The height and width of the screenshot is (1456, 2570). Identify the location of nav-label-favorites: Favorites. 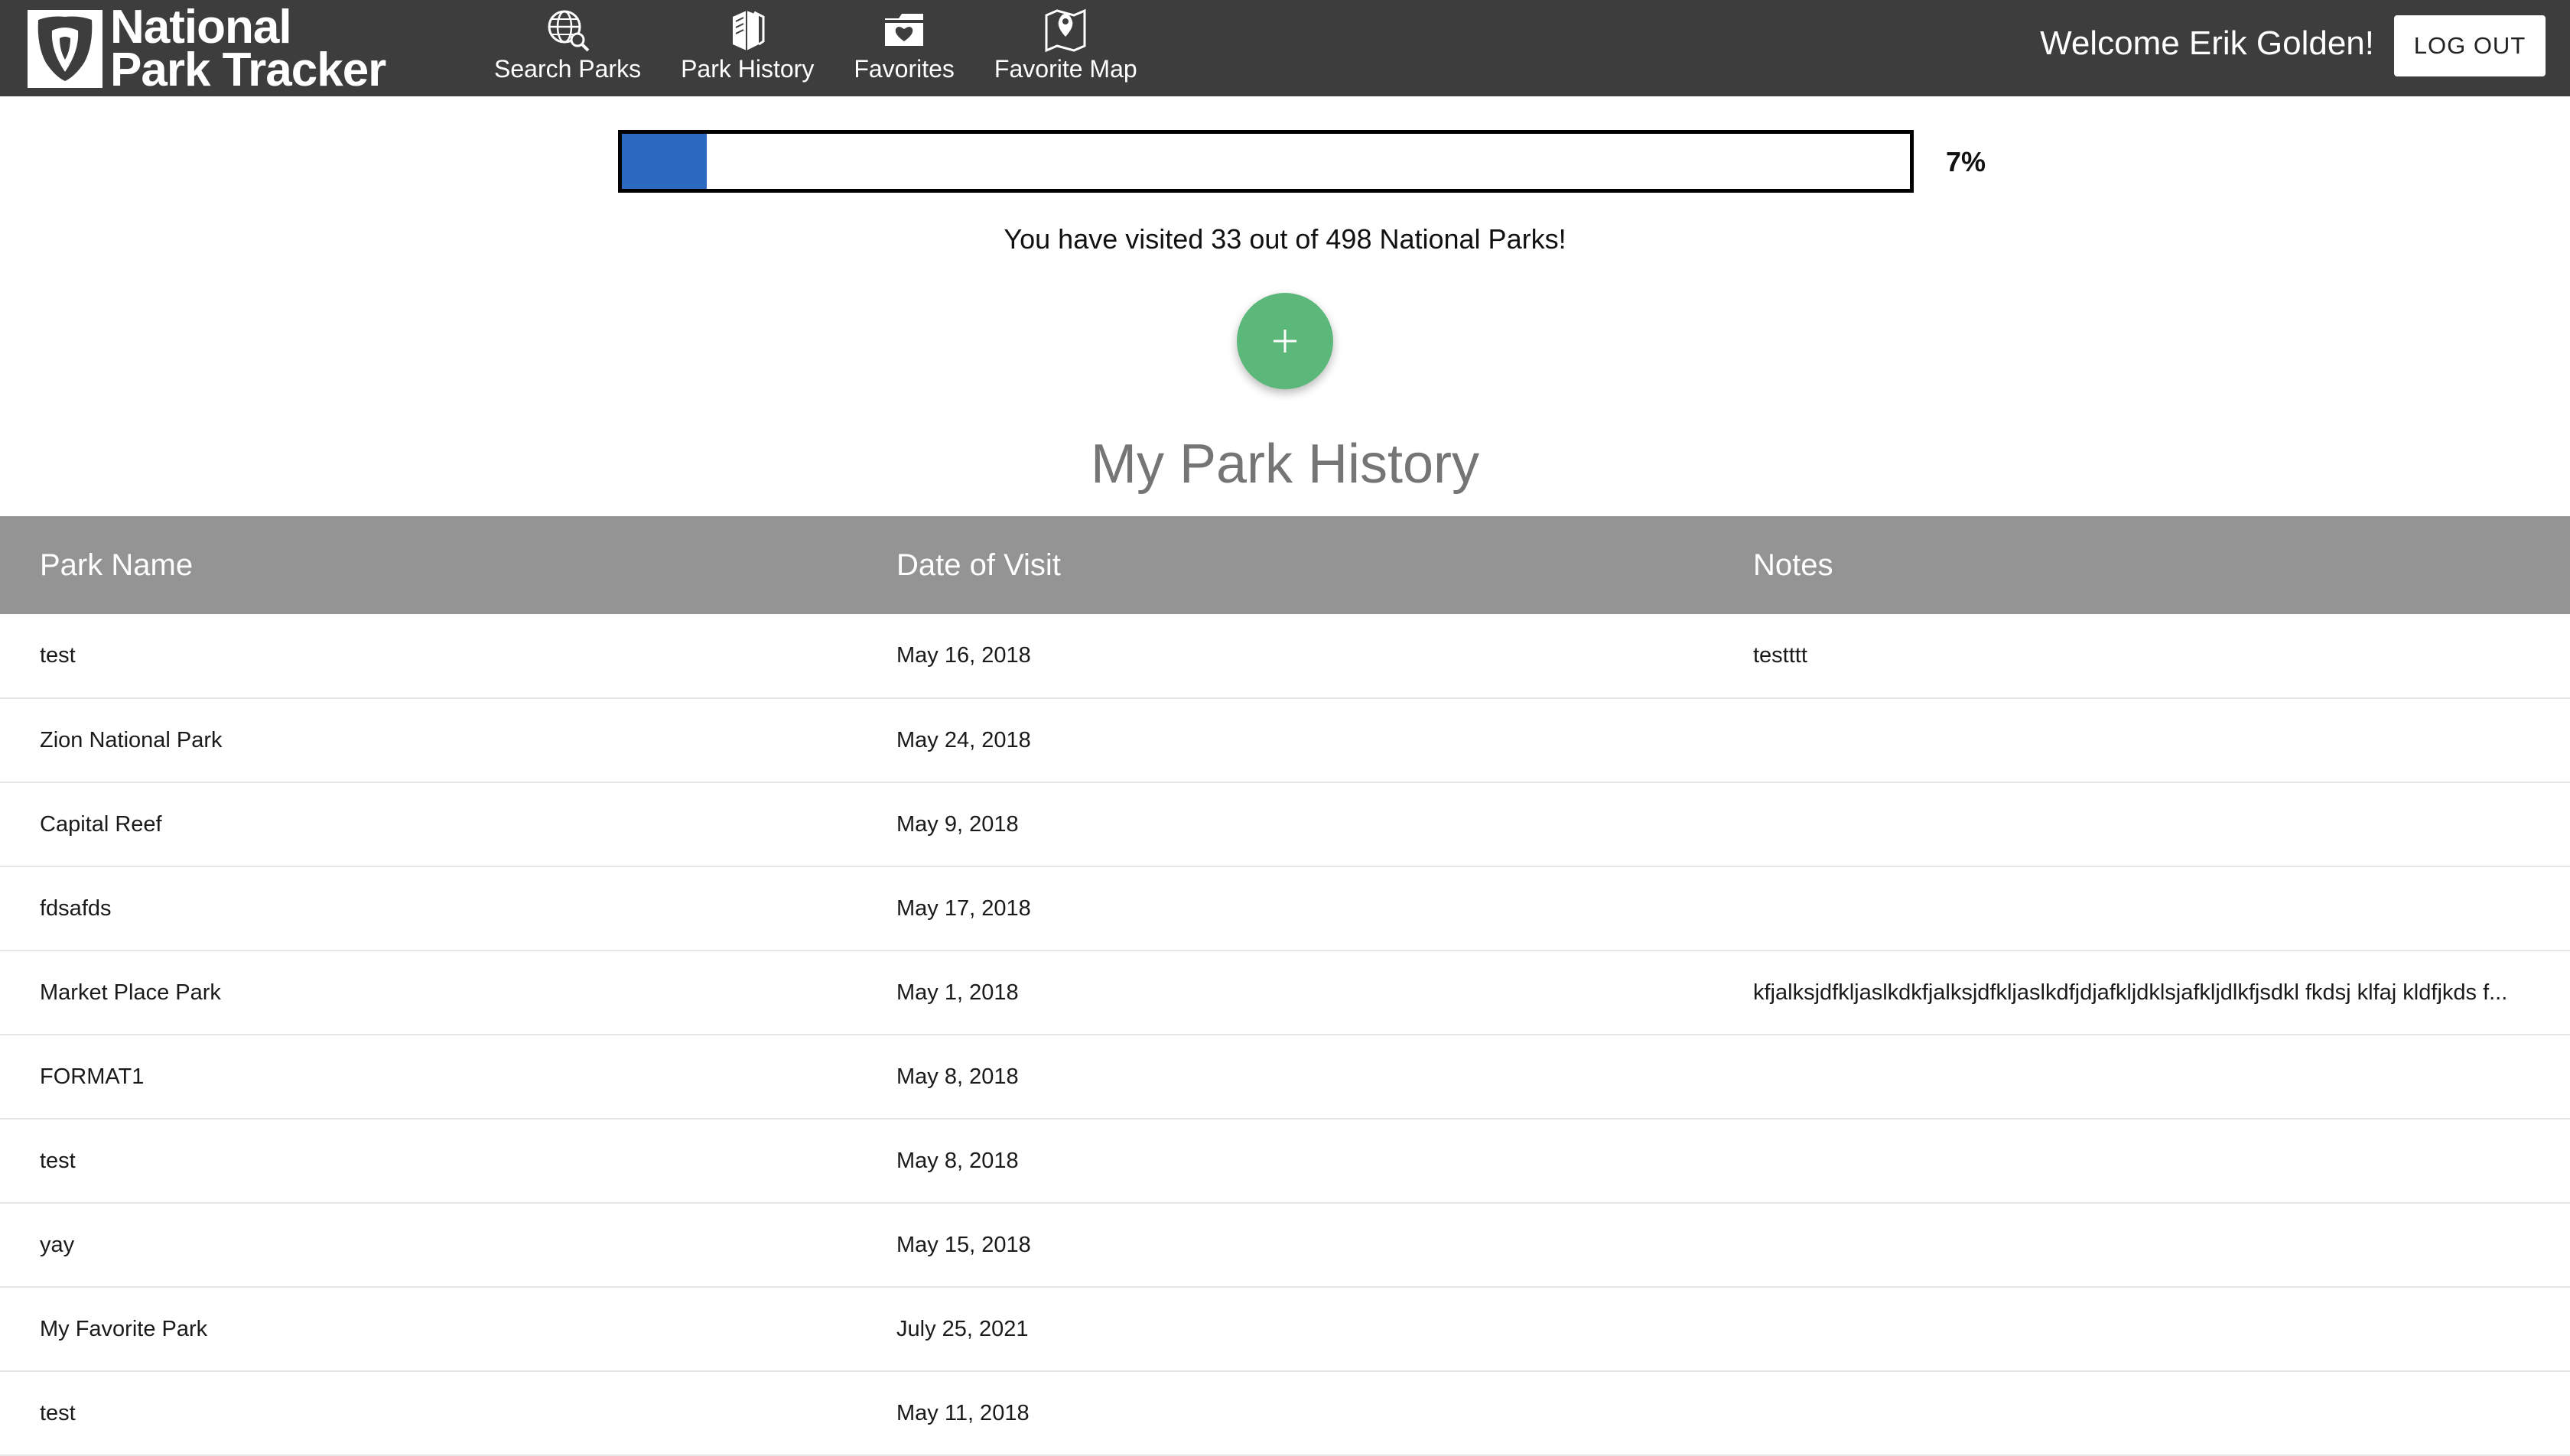
(904, 69).